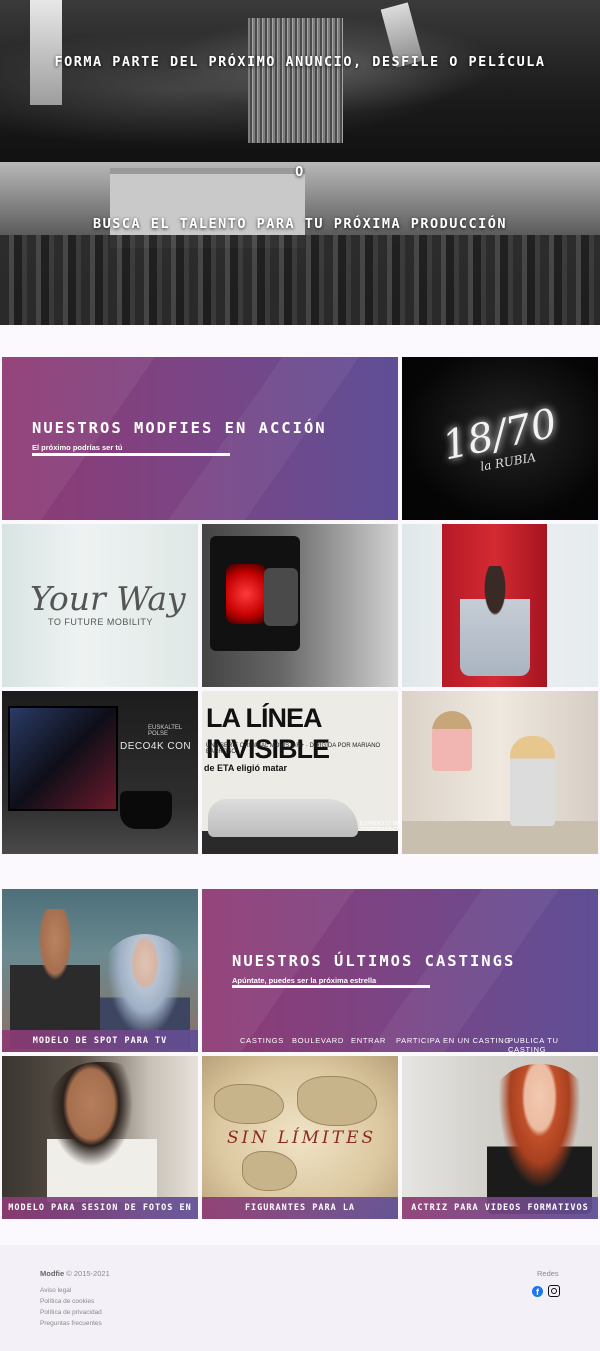 The width and height of the screenshot is (600, 1351). I want to click on nav-entrar: ENTRAR, so click(368, 1040).